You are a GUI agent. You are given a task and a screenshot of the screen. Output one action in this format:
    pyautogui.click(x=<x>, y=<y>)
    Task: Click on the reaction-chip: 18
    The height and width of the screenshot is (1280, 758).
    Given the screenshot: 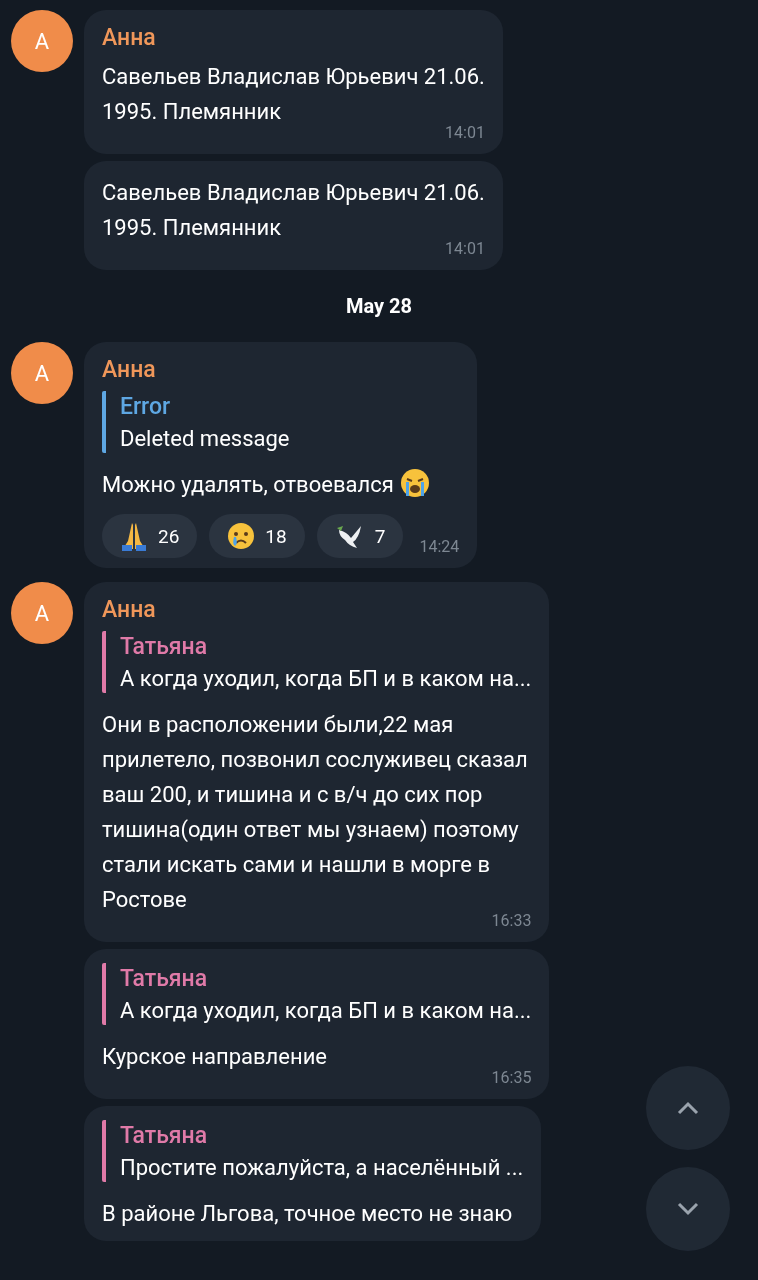 What is the action you would take?
    pyautogui.click(x=257, y=536)
    